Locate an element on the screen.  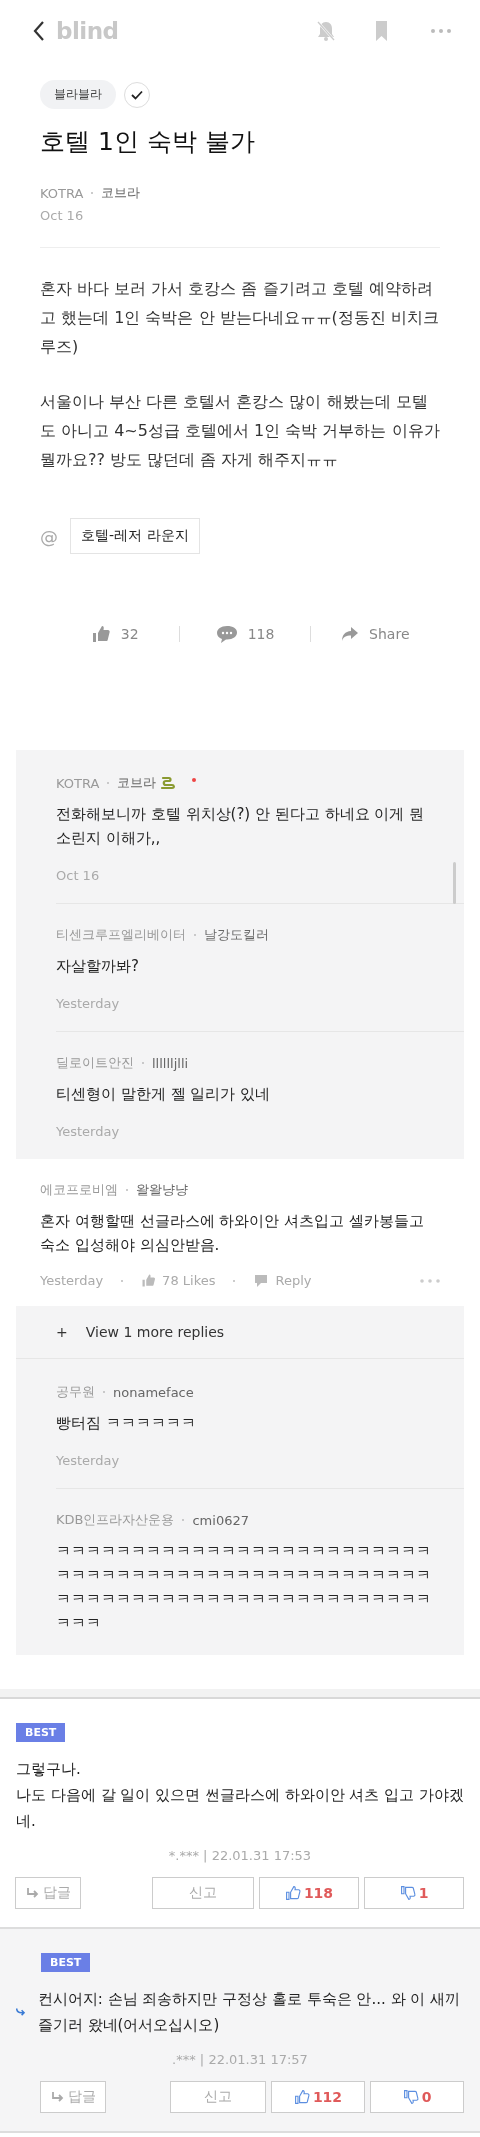
company-name: 에코프로비엠 is located at coordinates (79, 1190).